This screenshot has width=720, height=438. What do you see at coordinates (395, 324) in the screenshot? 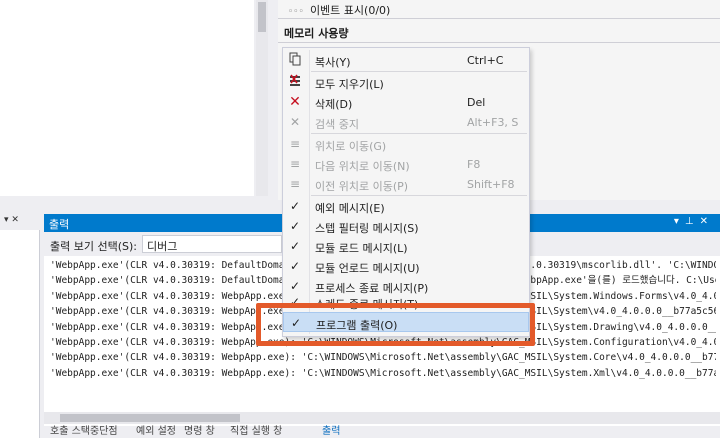
I see `highlight-annotation-box` at bounding box center [395, 324].